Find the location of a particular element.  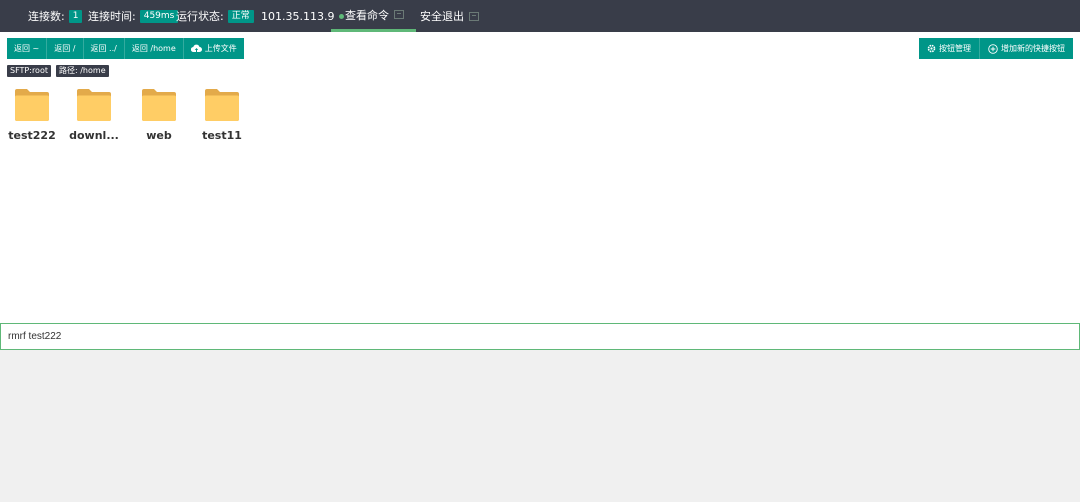

folder-item: test11 is located at coordinates (222, 114).